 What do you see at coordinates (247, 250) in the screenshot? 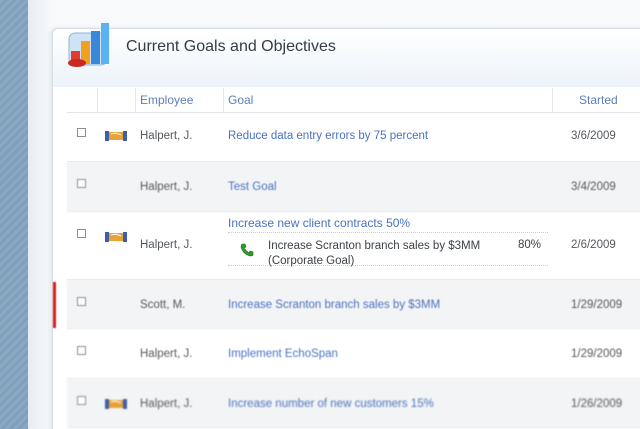
I see `phone-icon` at bounding box center [247, 250].